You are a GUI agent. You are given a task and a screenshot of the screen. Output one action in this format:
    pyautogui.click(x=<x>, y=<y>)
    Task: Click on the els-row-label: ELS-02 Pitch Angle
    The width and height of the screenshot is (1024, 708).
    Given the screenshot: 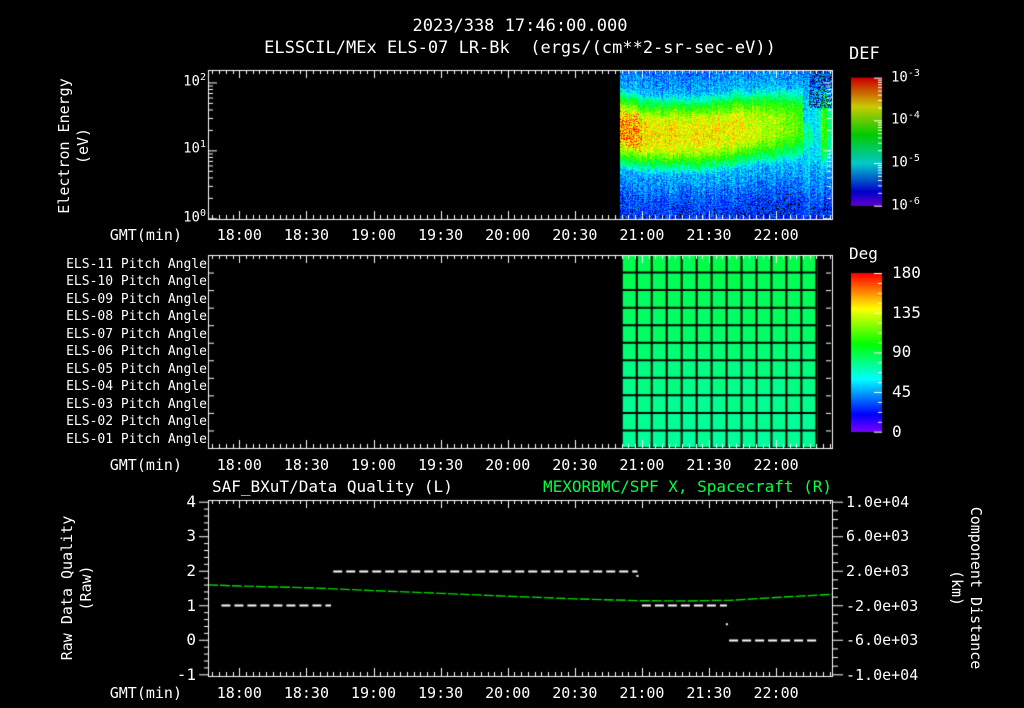 What is the action you would take?
    pyautogui.click(x=136, y=422)
    